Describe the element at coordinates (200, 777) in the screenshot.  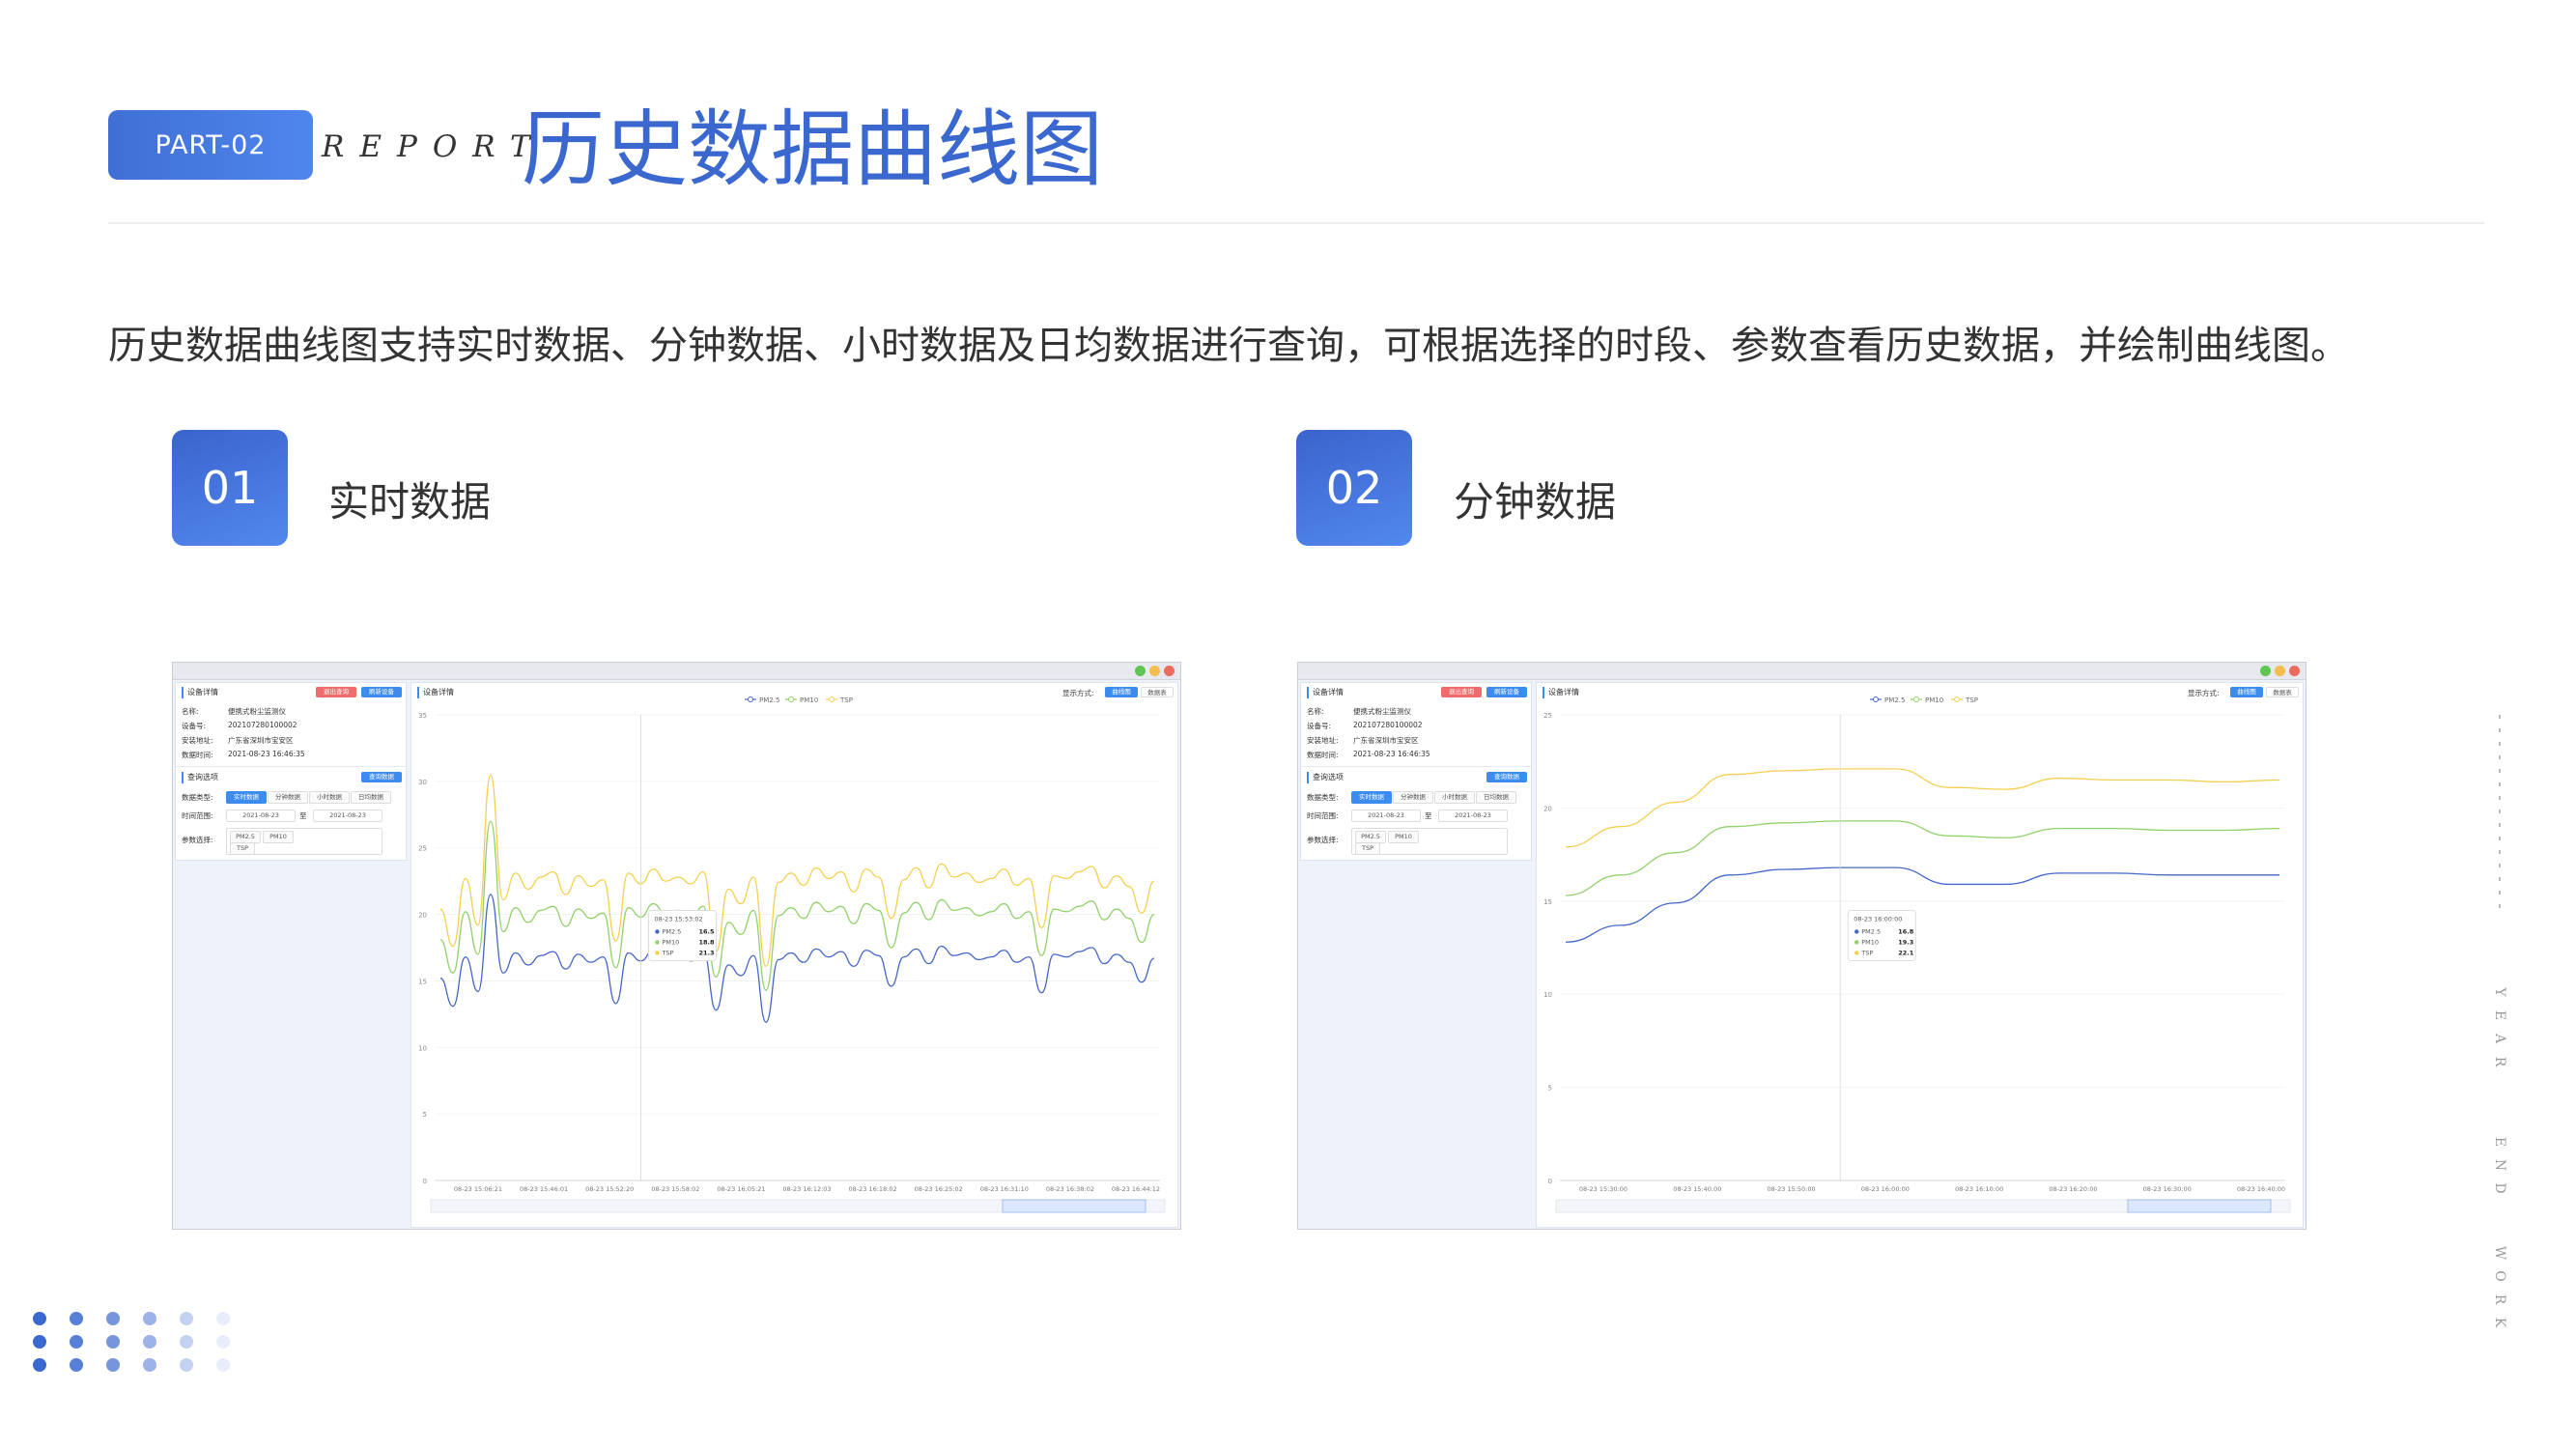
I see `query-panel-title: 查询选项` at that location.